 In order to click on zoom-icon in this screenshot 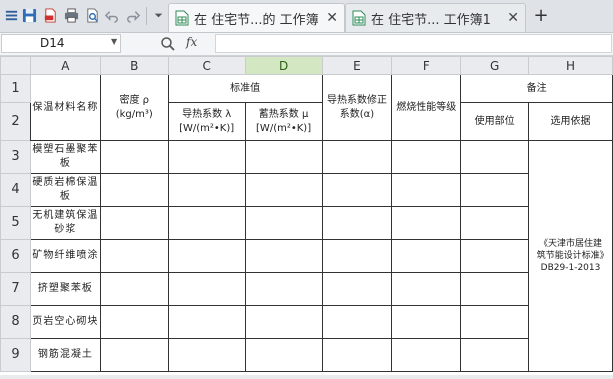, I will do `click(168, 44)`.